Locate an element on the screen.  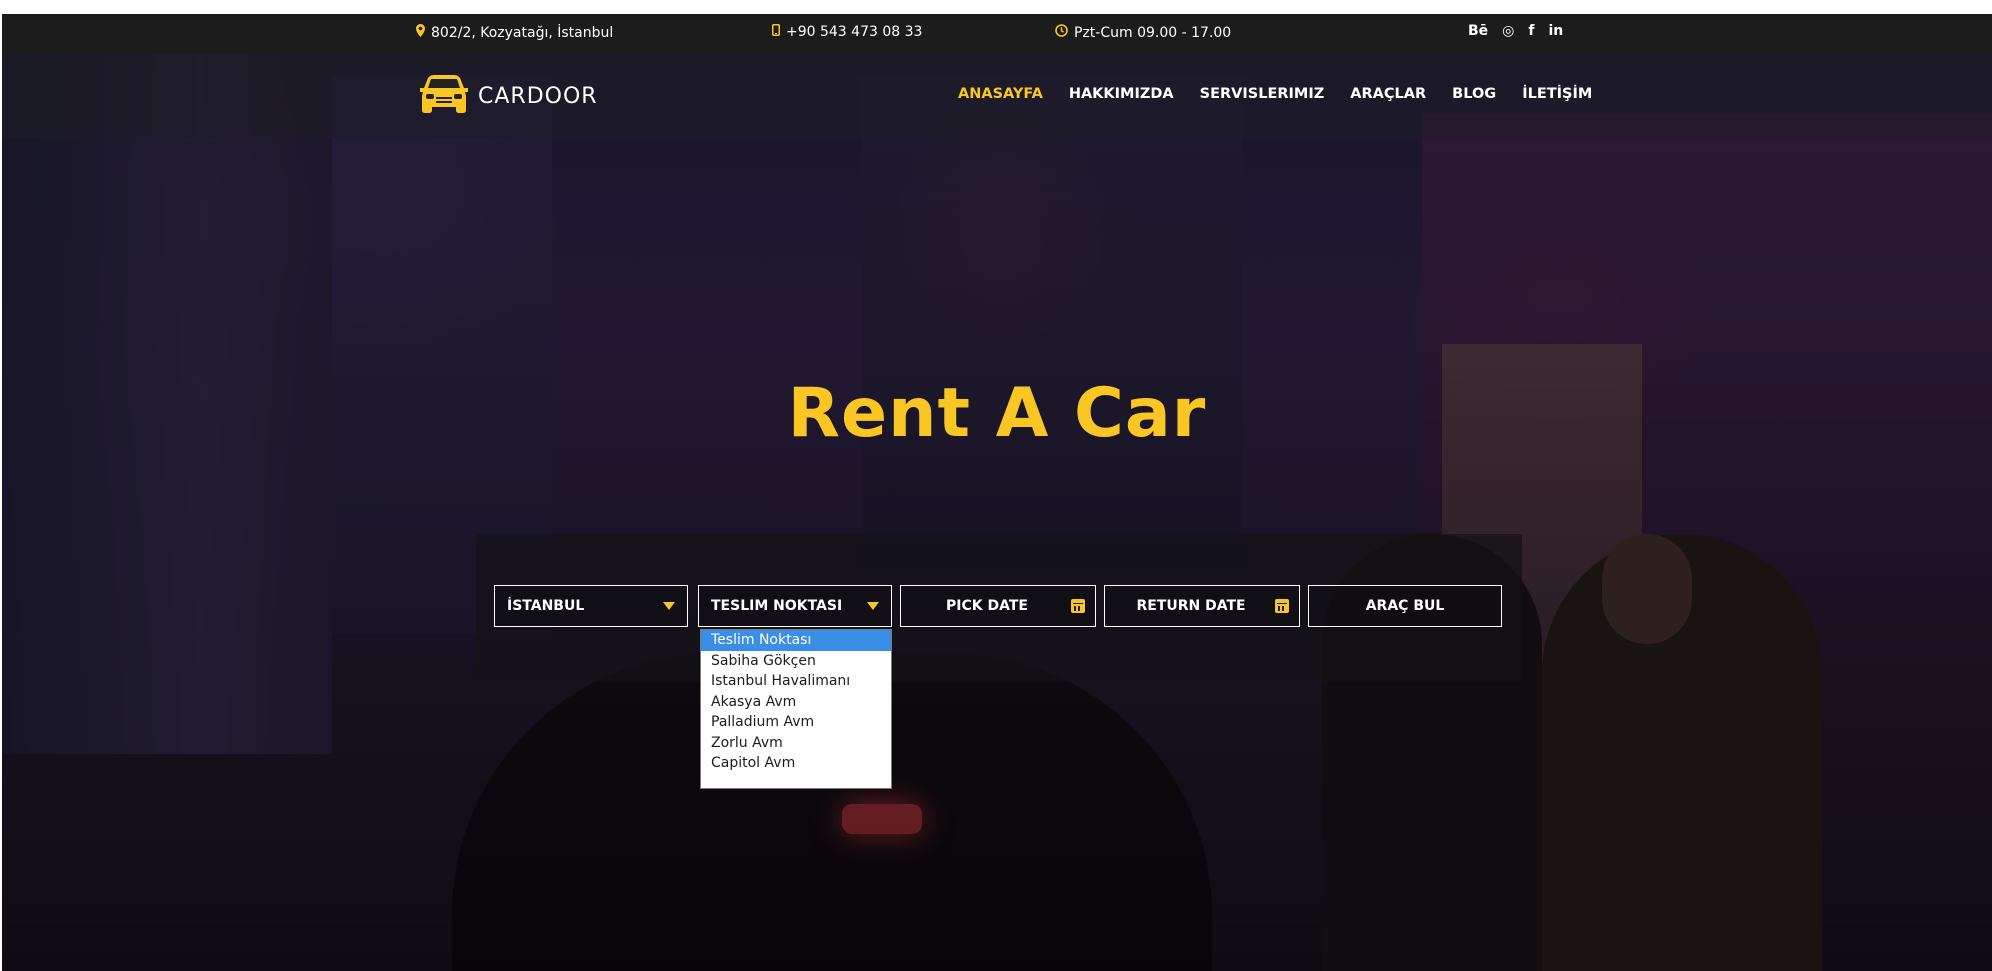
return-date-field: RETURN DATE is located at coordinates (1202, 606).